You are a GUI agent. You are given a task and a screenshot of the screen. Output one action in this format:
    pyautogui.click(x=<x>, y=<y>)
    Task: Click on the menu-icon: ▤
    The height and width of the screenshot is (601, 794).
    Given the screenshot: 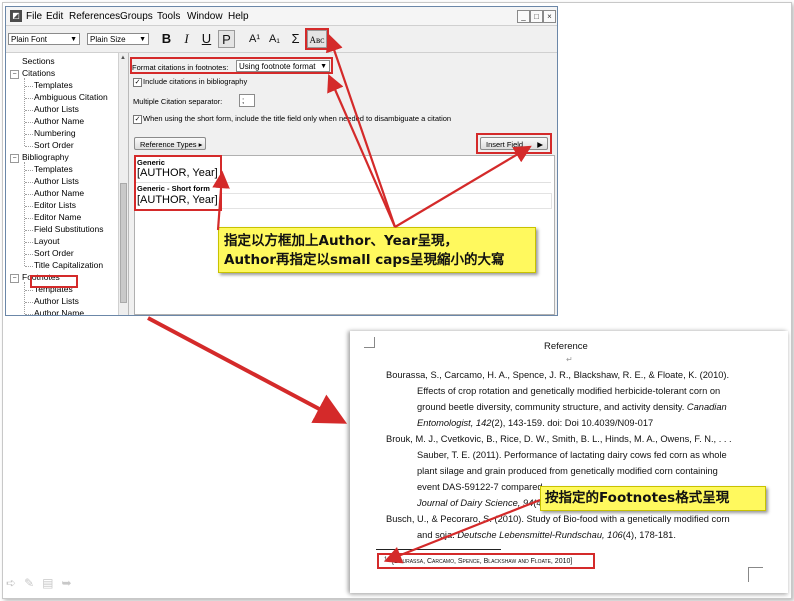 What is the action you would take?
    pyautogui.click(x=47, y=583)
    